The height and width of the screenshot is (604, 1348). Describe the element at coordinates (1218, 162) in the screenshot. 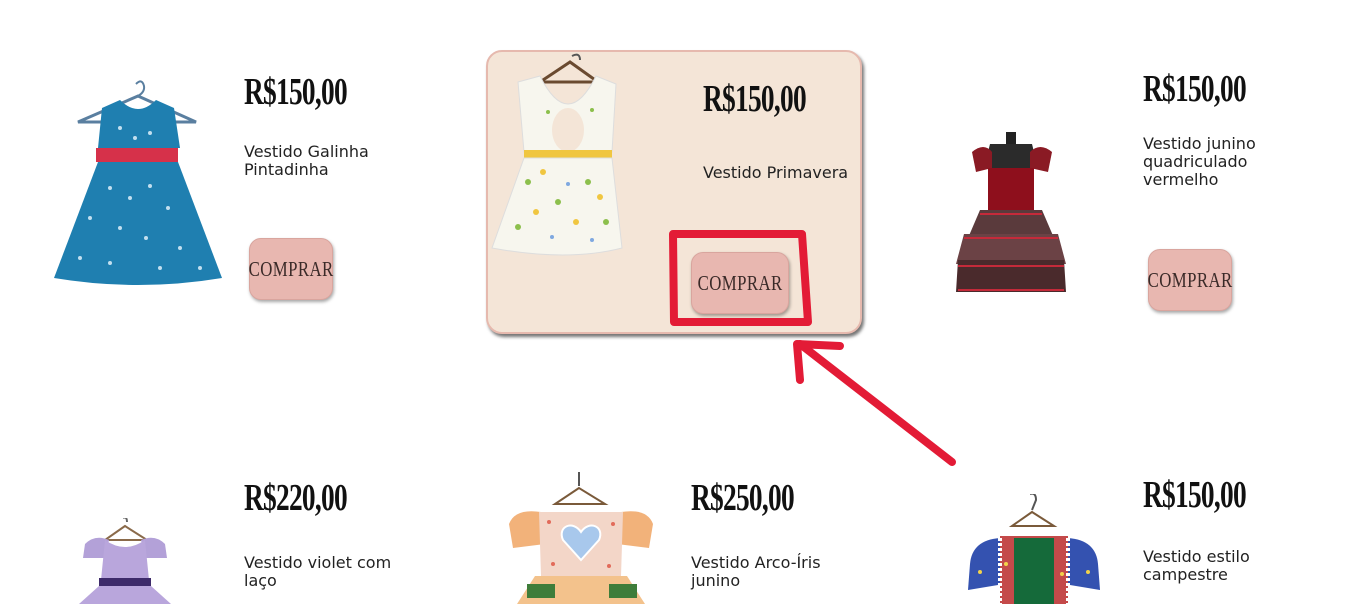

I see `product-name: Vestido junino quadriculado vermelho` at that location.